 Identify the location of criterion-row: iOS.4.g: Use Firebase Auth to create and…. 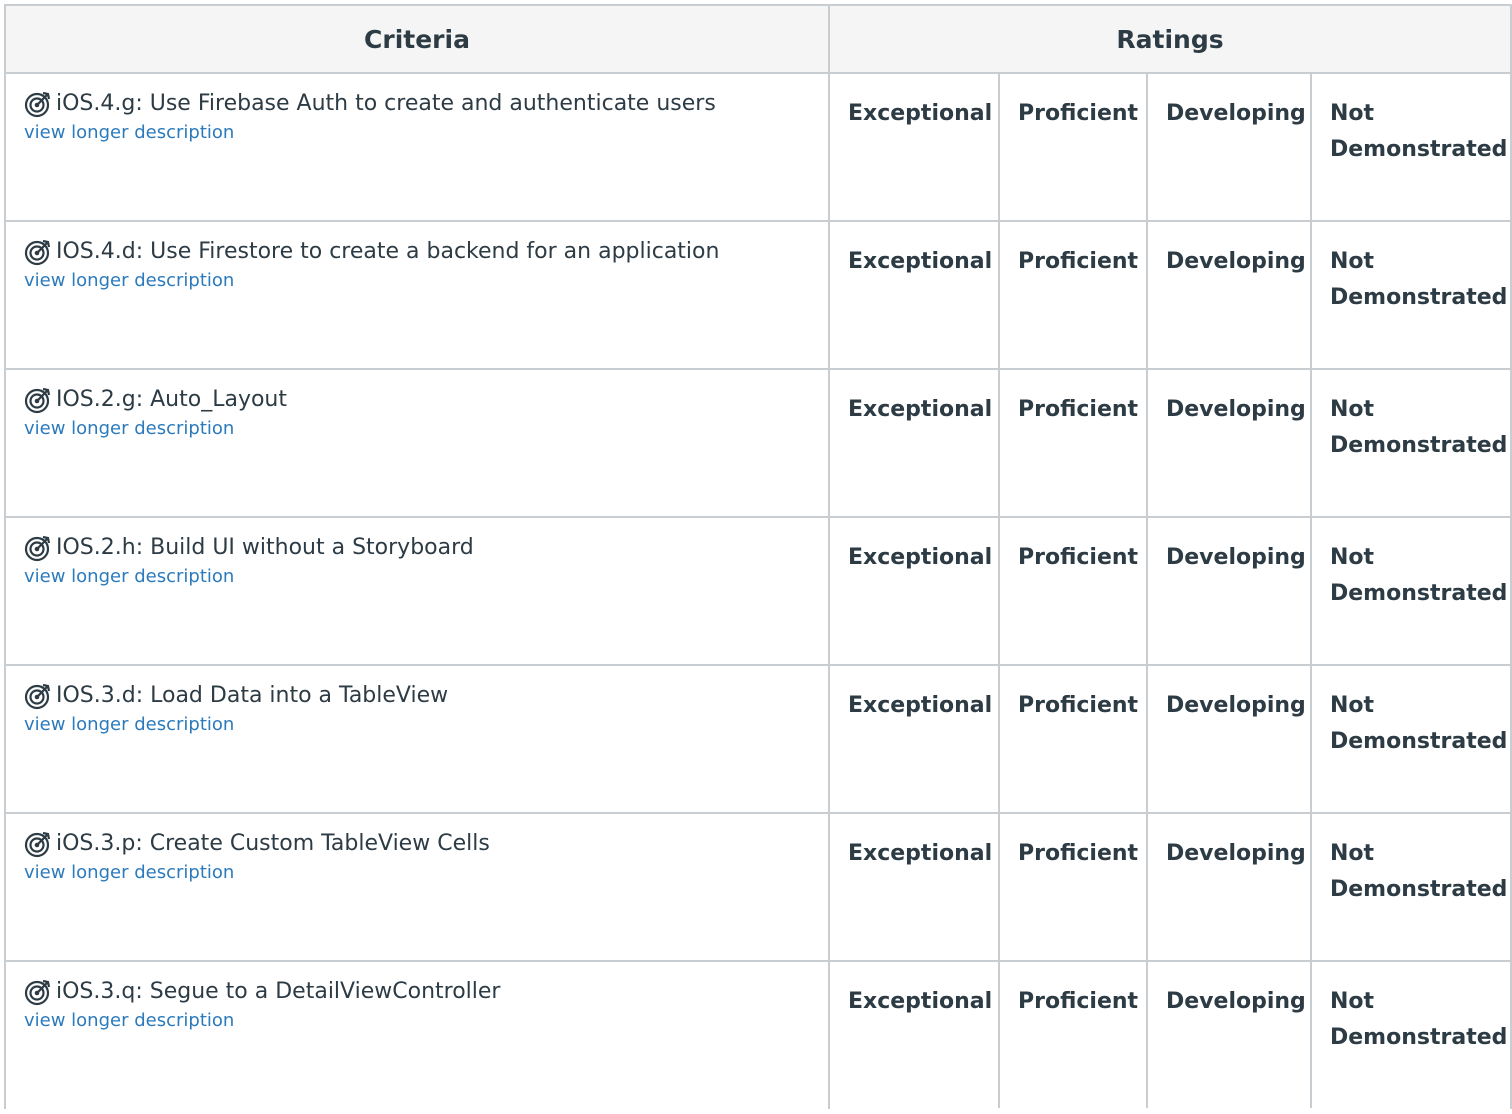
(758, 147).